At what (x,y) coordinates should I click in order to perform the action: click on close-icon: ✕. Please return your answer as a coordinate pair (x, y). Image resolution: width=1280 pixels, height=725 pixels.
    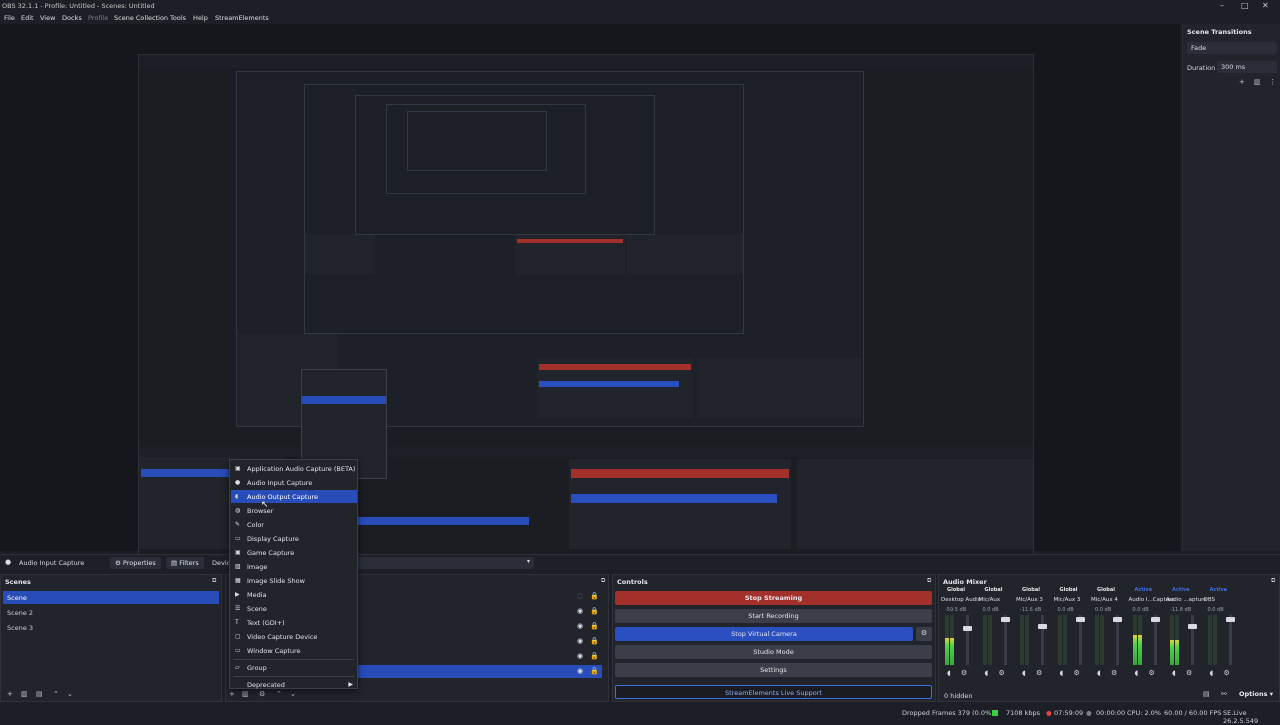
    Looking at the image, I should click on (1265, 5).